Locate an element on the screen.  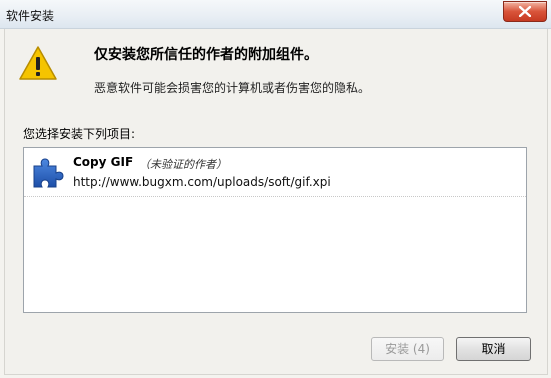
cancel-button: 取消 is located at coordinates (493, 349).